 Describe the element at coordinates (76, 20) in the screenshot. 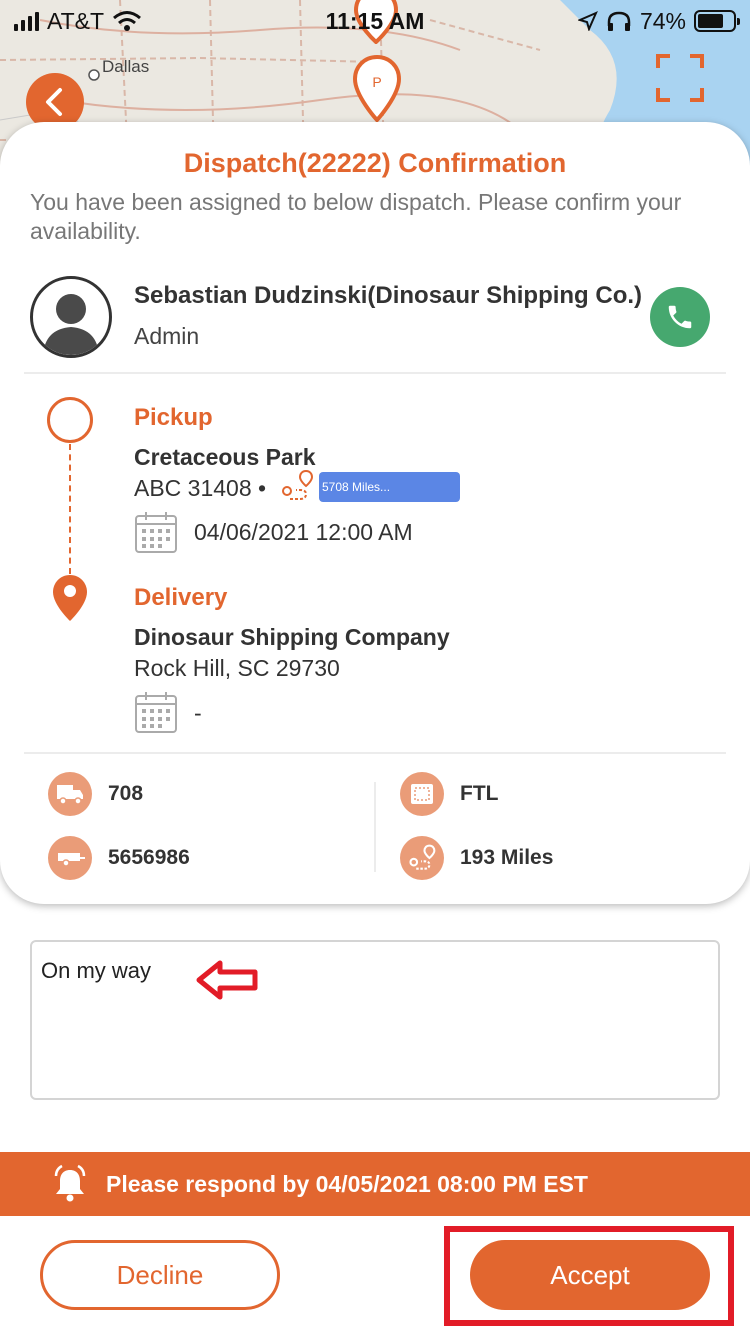

I see `carrier-label: AT&T` at that location.